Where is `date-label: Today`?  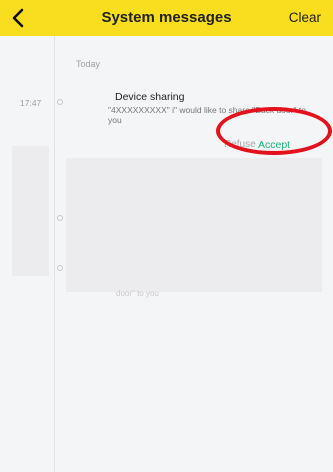 date-label: Today is located at coordinates (88, 64).